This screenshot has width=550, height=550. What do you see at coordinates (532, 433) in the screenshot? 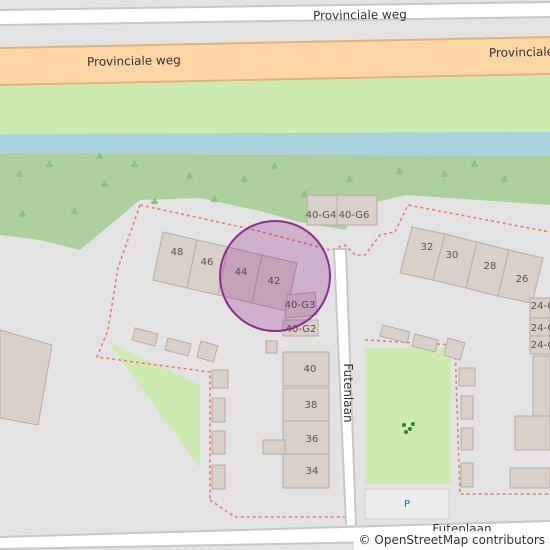
I see `building-24-d` at bounding box center [532, 433].